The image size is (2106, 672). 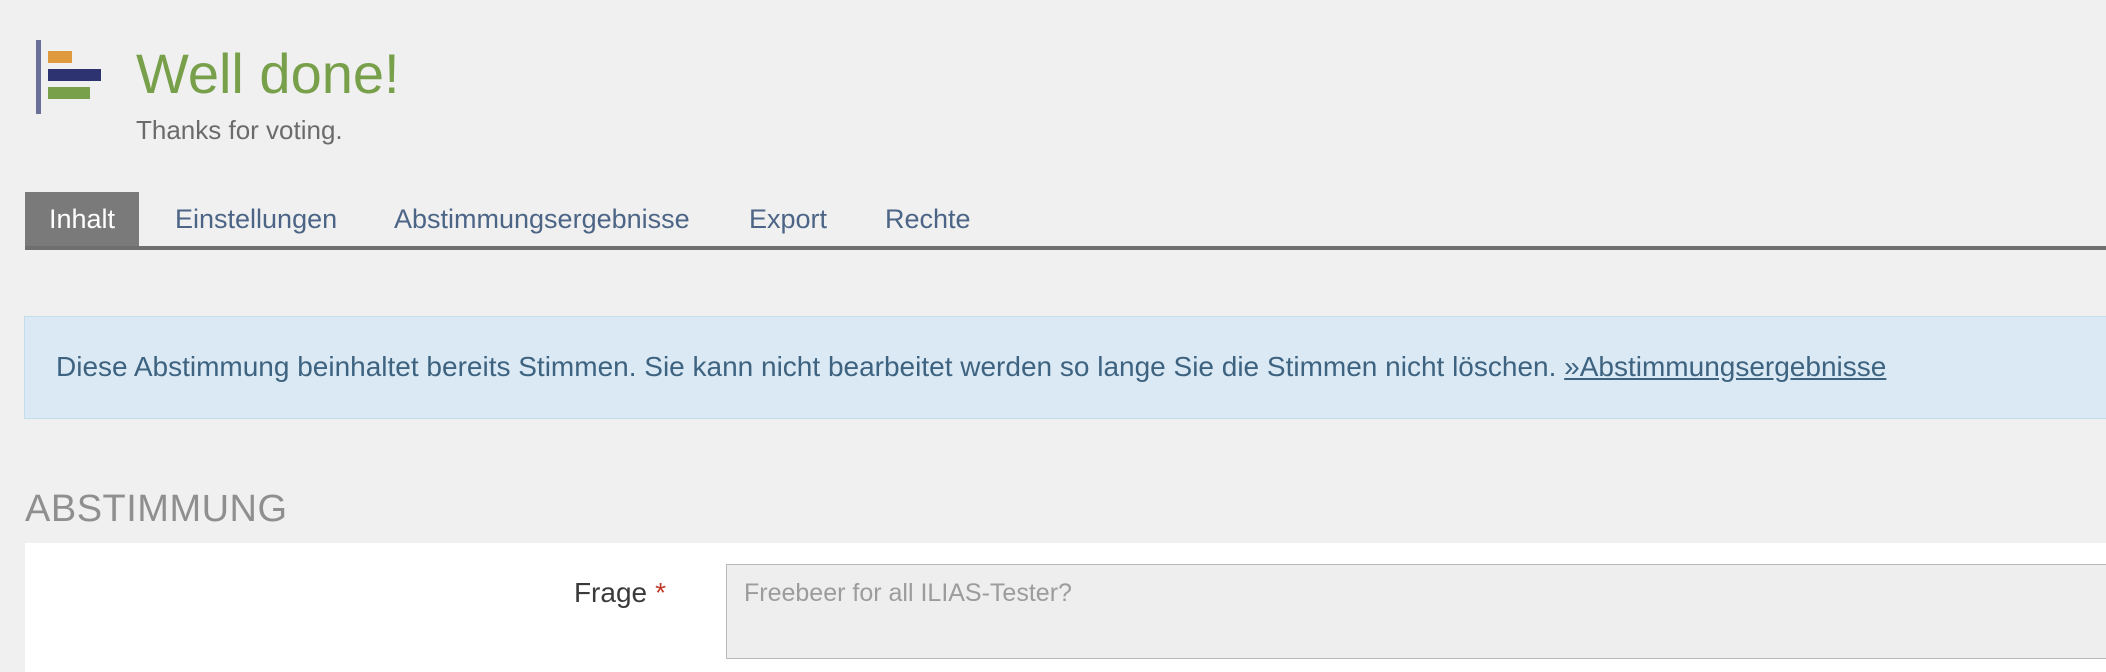 I want to click on poll-icon, so click(x=68, y=77).